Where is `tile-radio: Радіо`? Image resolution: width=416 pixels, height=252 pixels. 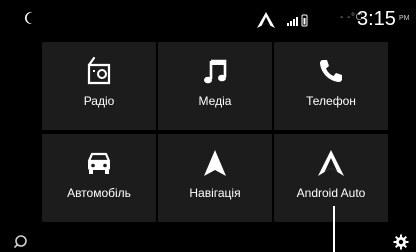 tile-radio: Радіо is located at coordinates (99, 86).